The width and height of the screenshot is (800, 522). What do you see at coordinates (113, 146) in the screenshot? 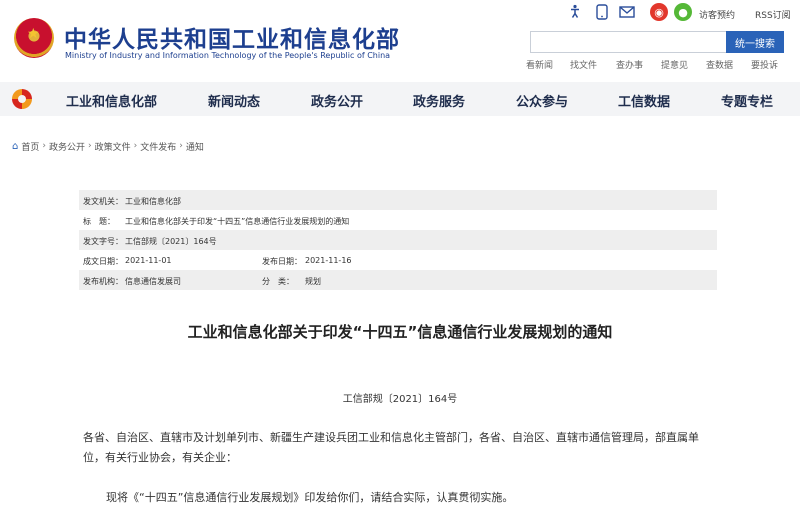
I see `breadcrumb-policy-files: 政策文件` at bounding box center [113, 146].